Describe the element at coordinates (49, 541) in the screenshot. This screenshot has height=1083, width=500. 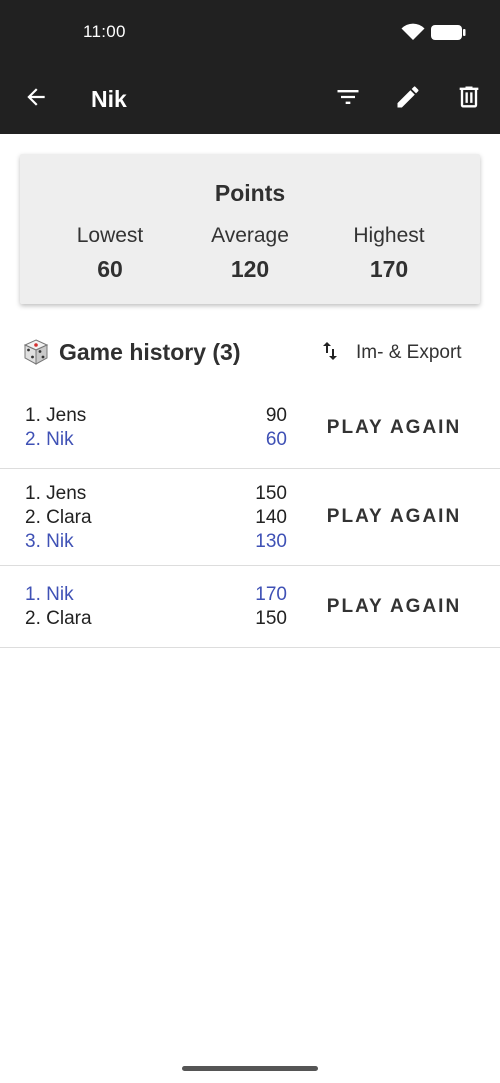
I see `player-name: 3. Nik` at that location.